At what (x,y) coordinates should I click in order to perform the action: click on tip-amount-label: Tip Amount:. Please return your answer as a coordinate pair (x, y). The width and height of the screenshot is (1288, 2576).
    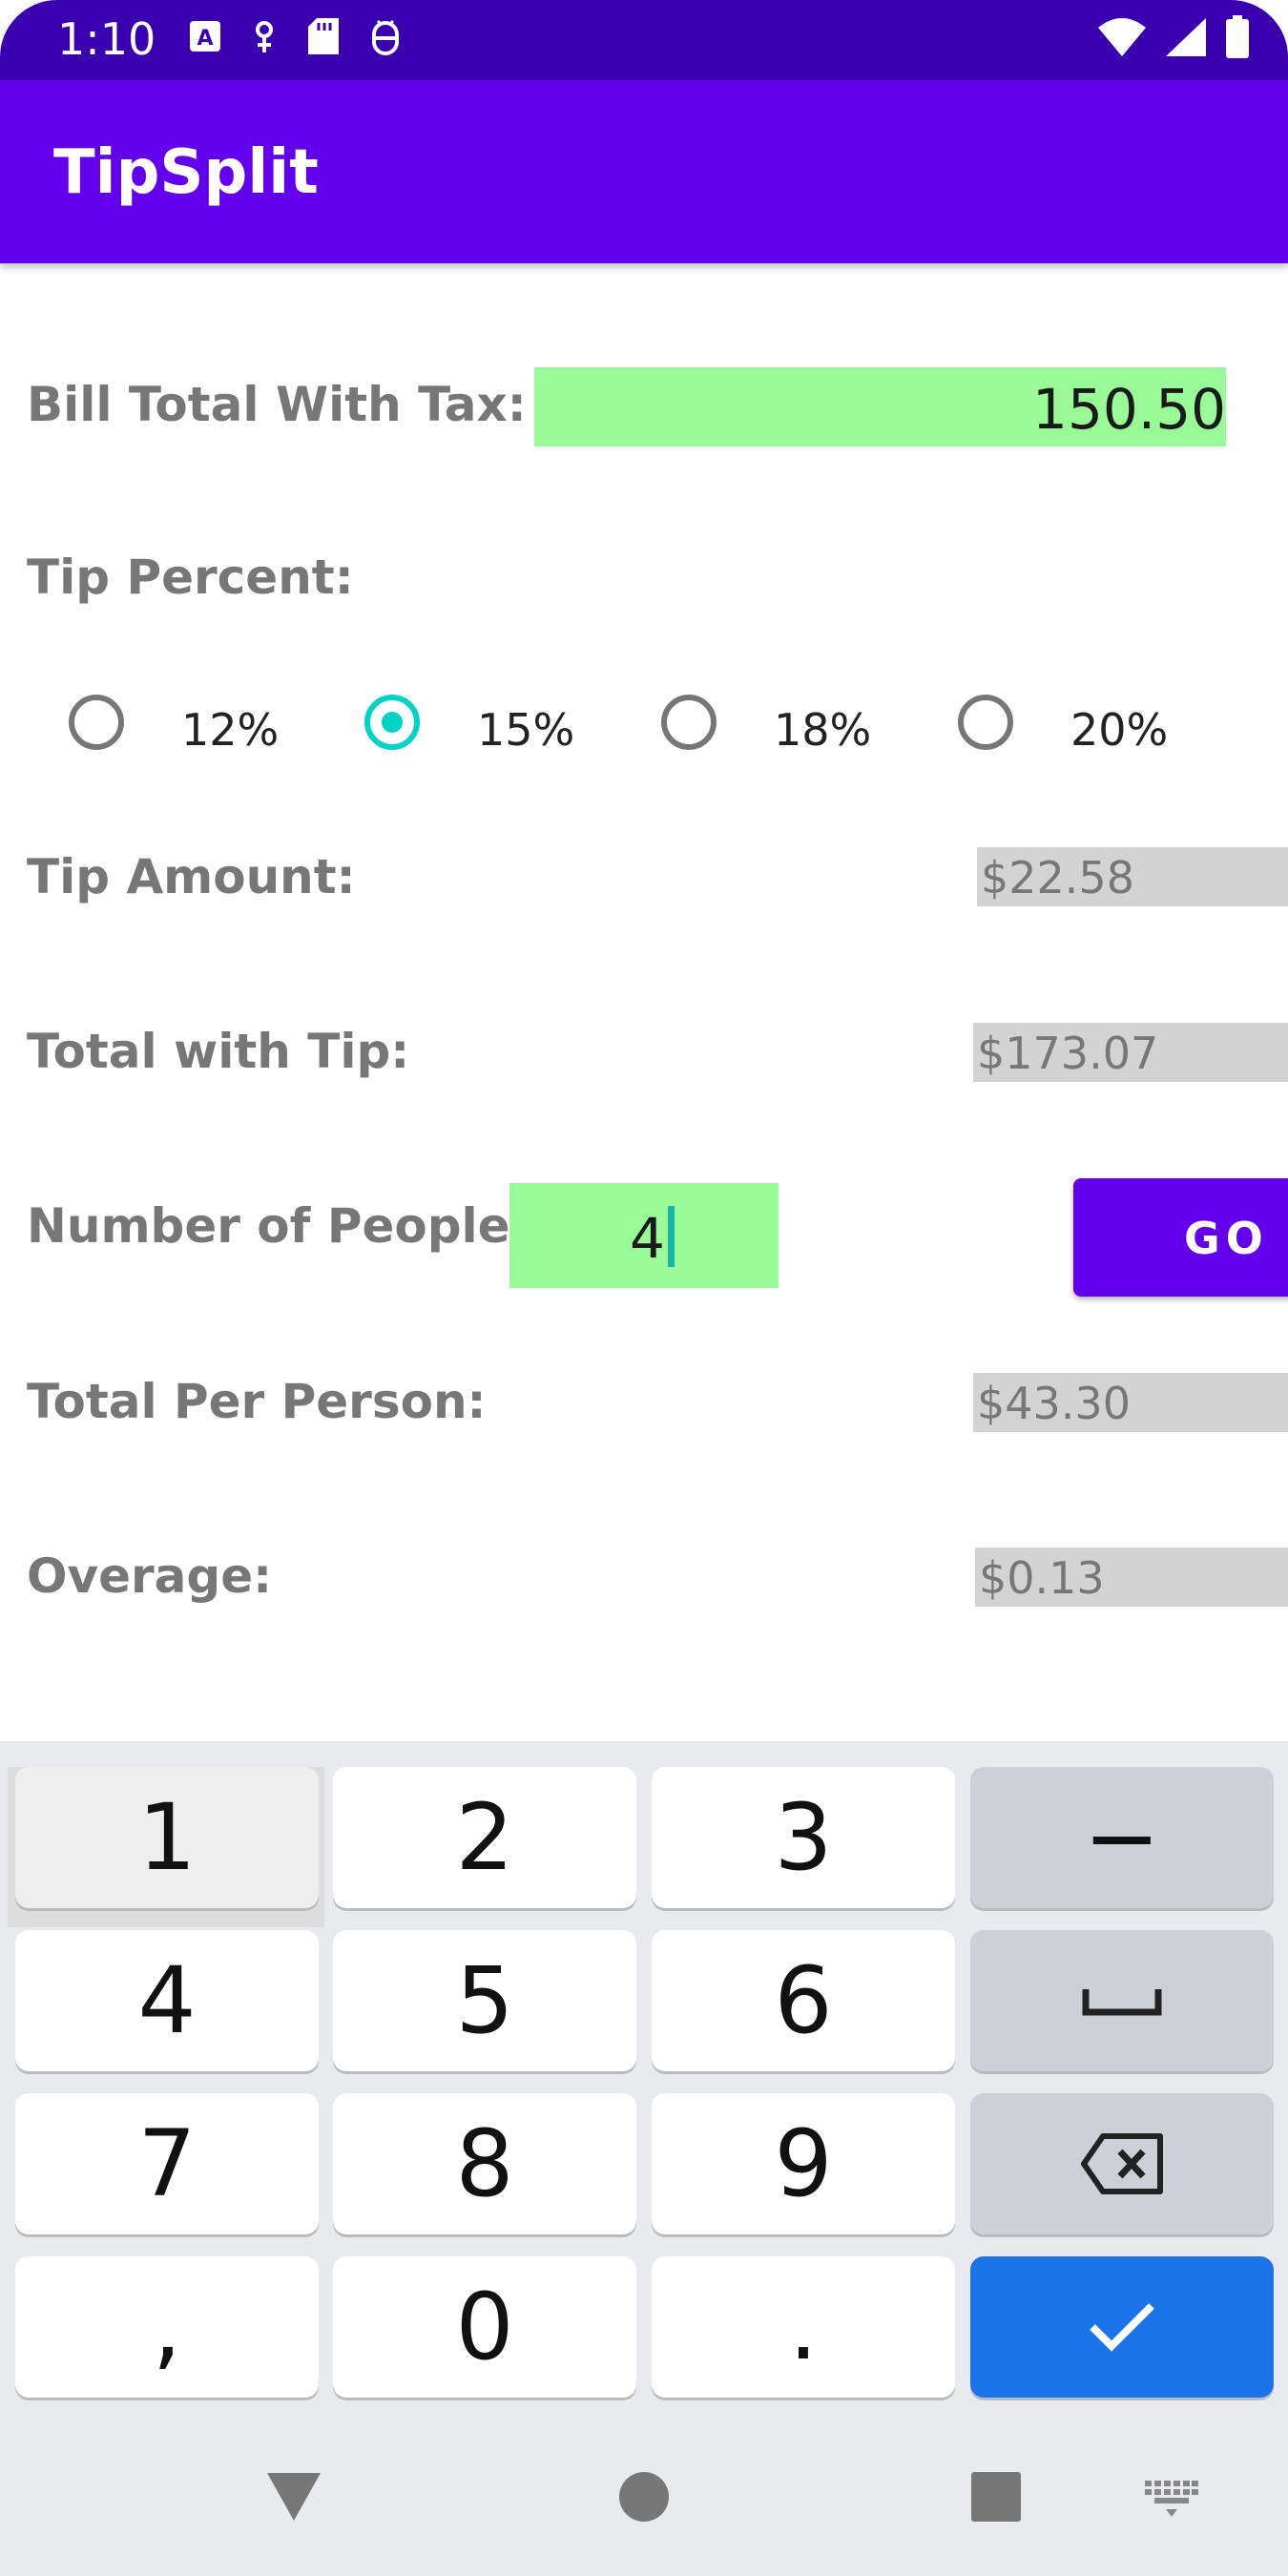
    Looking at the image, I should click on (191, 876).